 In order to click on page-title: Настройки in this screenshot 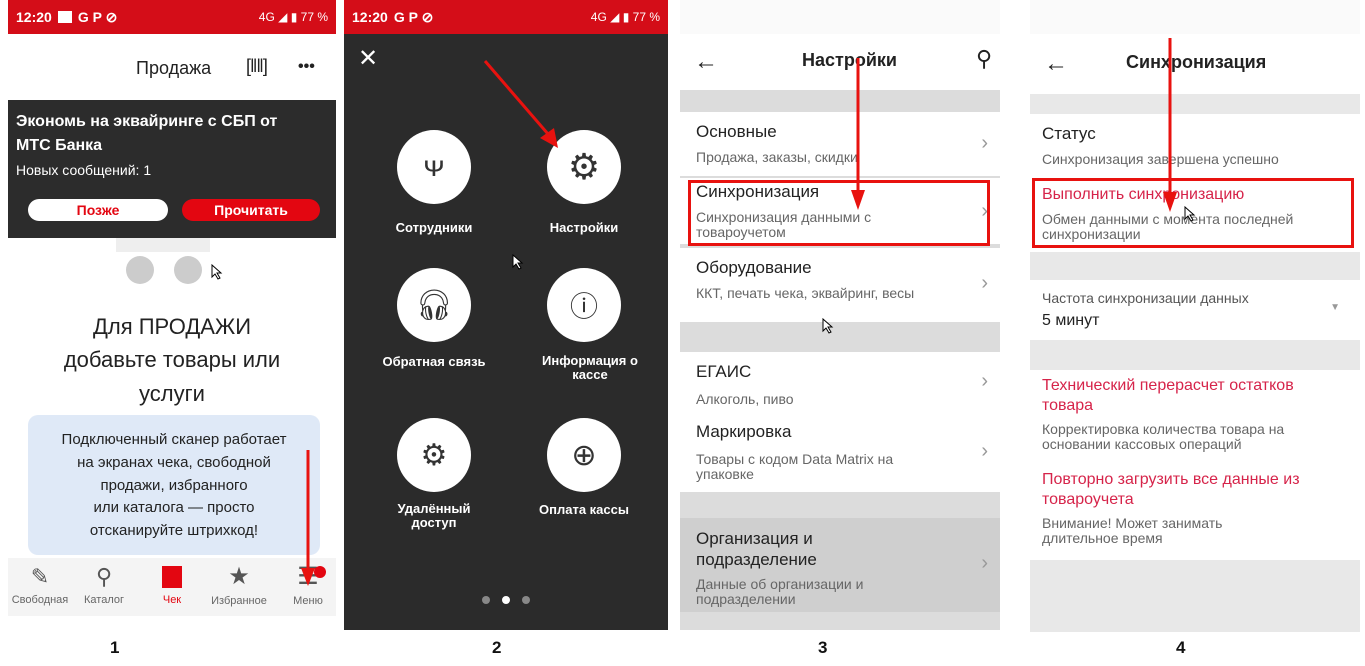, I will do `click(849, 60)`.